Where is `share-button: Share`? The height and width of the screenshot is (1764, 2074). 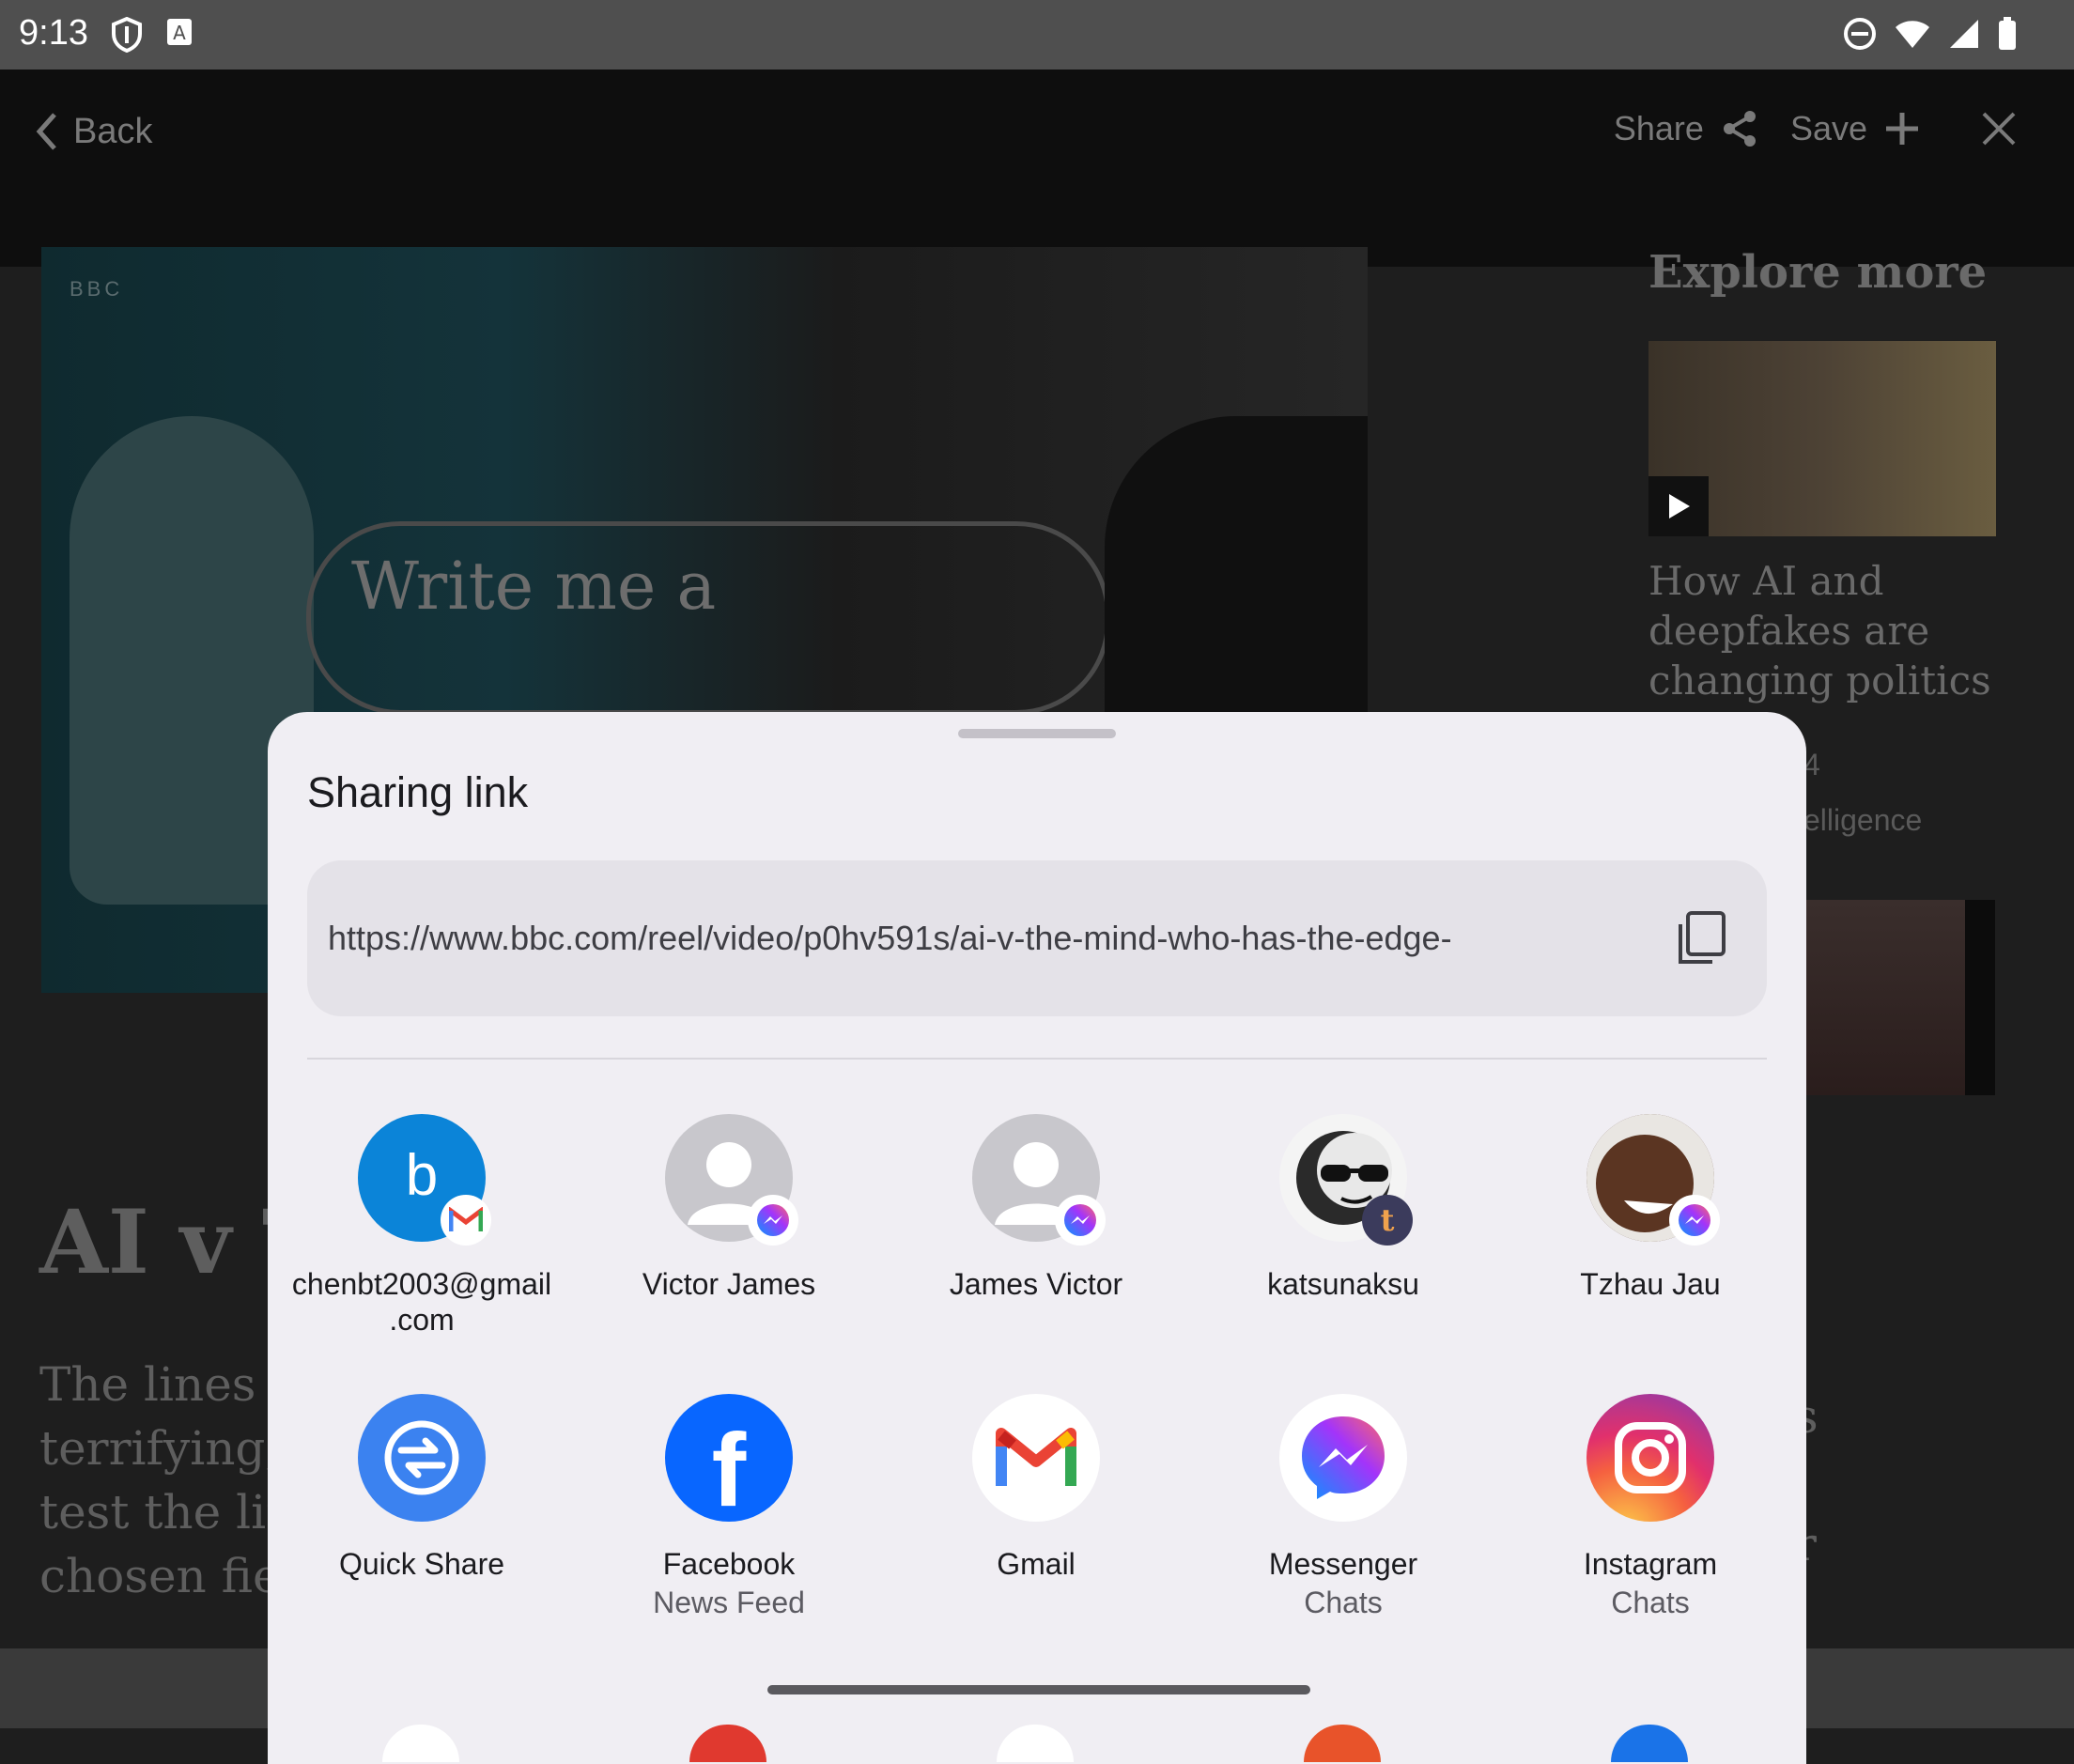
share-button: Share is located at coordinates (1686, 128).